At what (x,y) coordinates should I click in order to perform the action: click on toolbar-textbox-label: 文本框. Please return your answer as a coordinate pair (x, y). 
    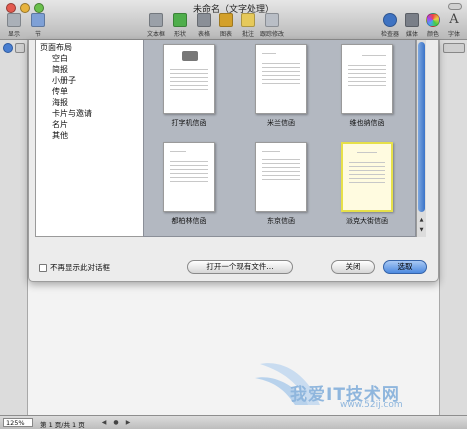
    Looking at the image, I should click on (155, 34).